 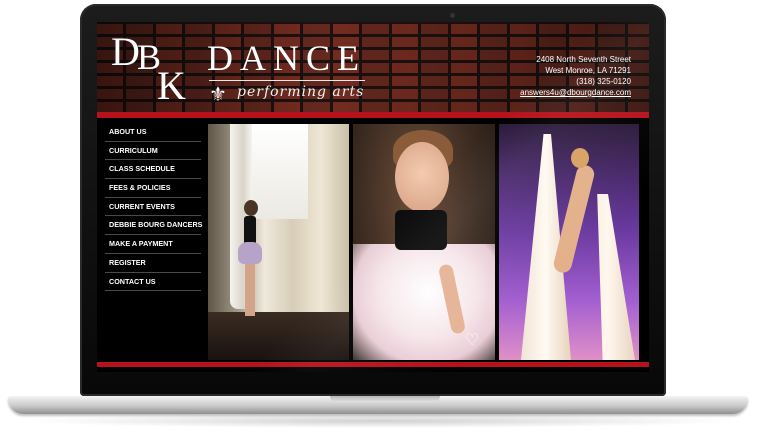 What do you see at coordinates (583, 59) in the screenshot?
I see `address-street: 2408 North Seventh Street` at bounding box center [583, 59].